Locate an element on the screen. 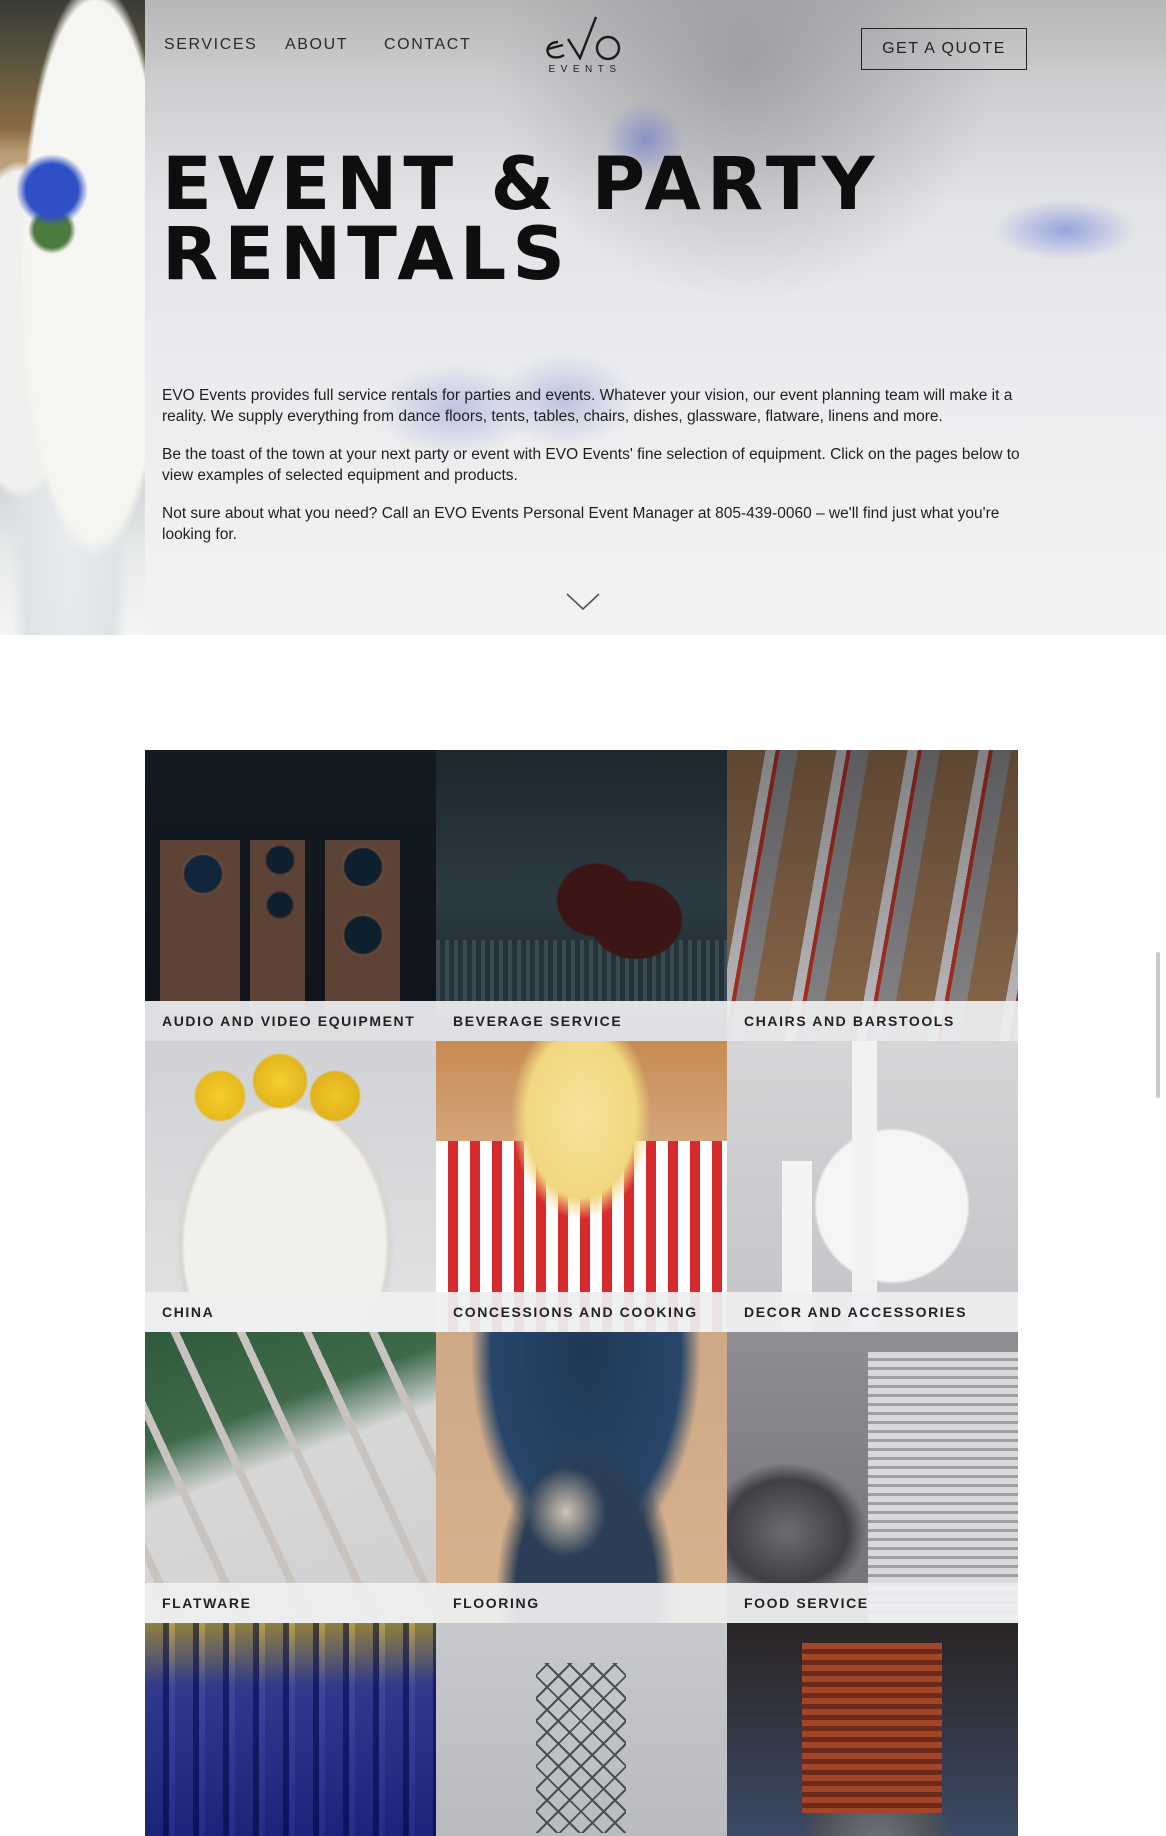  category-label: AUDIO AND VIDEO EQUIPMENT is located at coordinates (290, 1021).